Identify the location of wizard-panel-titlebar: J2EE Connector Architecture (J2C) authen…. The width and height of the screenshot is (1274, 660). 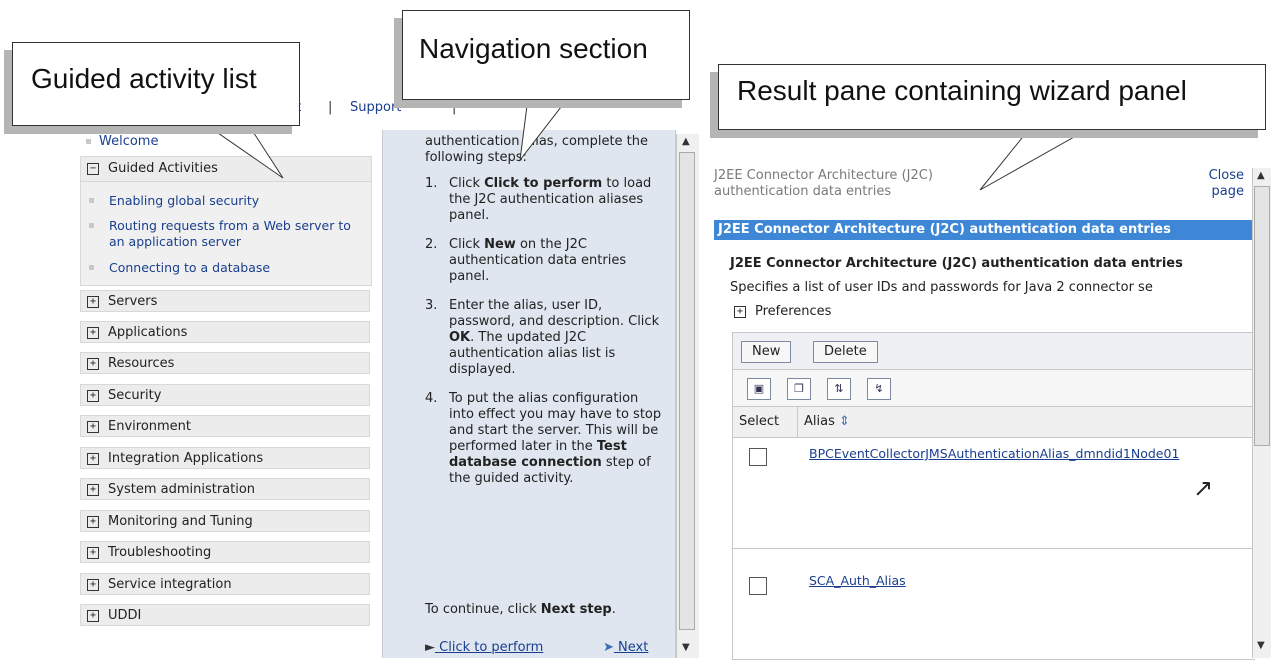
(984, 230).